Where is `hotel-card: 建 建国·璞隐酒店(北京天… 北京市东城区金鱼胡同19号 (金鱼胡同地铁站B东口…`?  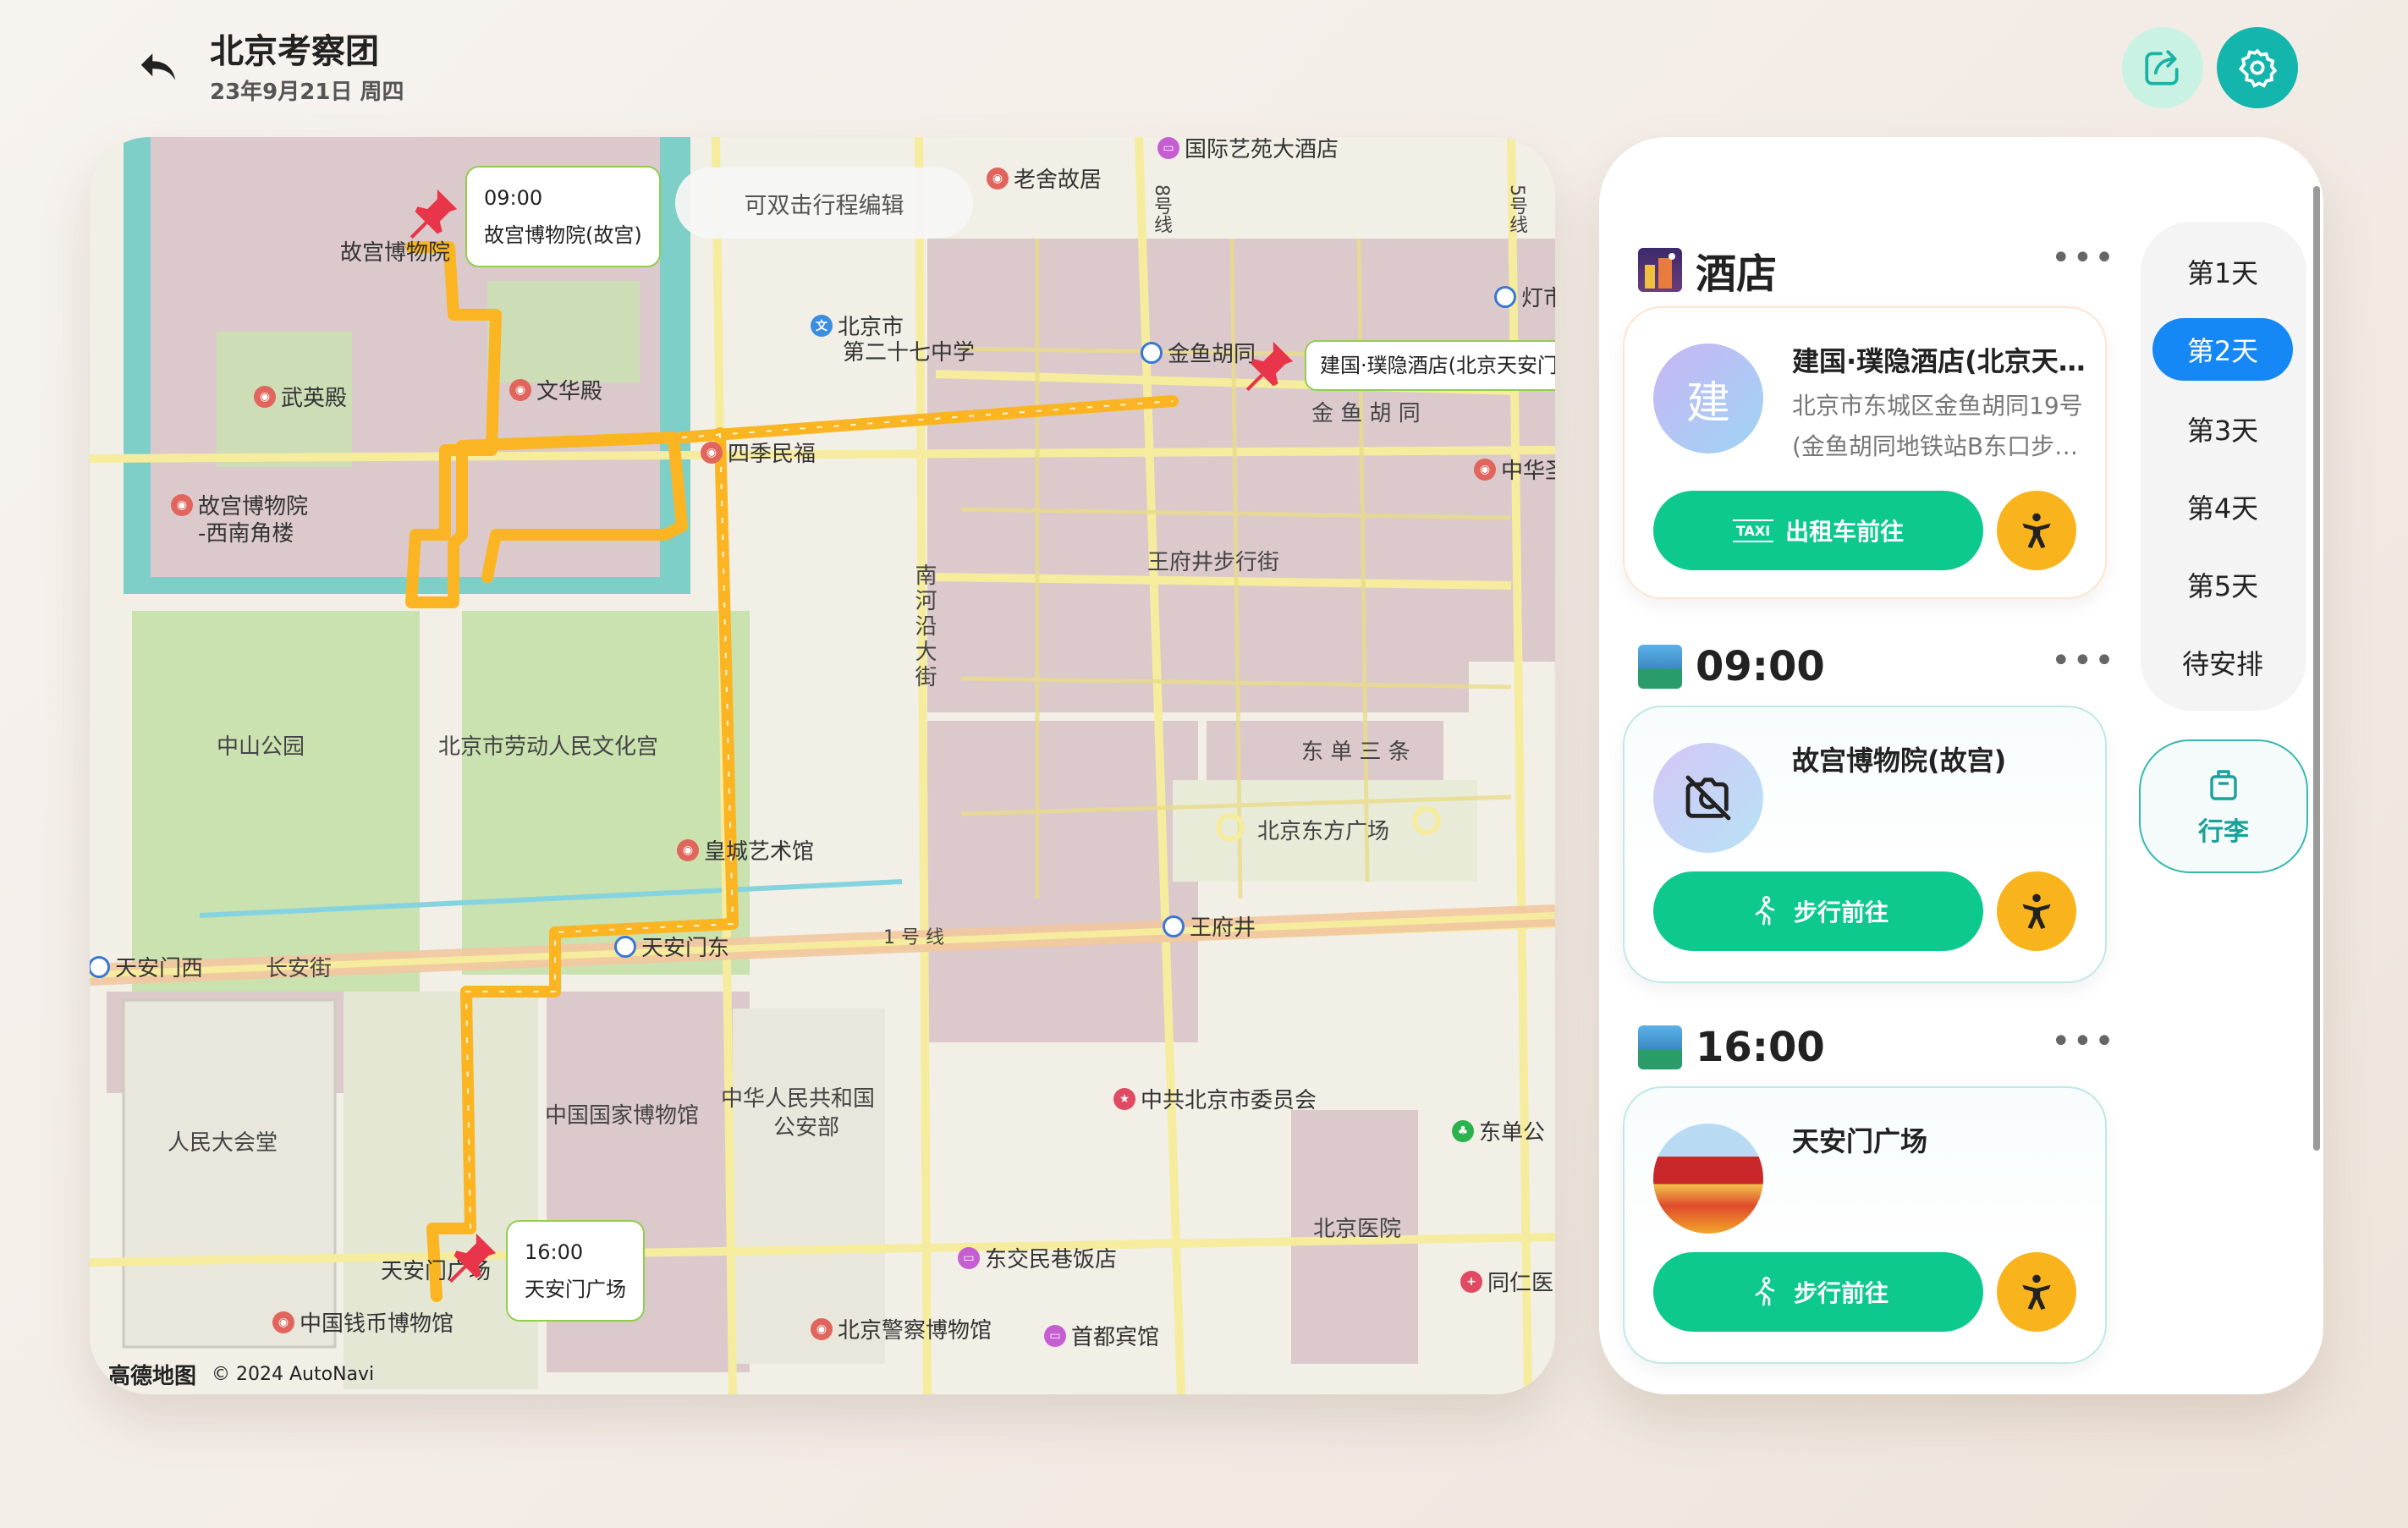
hotel-card: 建 建国·璞隐酒店(北京天… 北京市东城区金鱼胡同19号 (金鱼胡同地铁站B东口… is located at coordinates (1865, 452).